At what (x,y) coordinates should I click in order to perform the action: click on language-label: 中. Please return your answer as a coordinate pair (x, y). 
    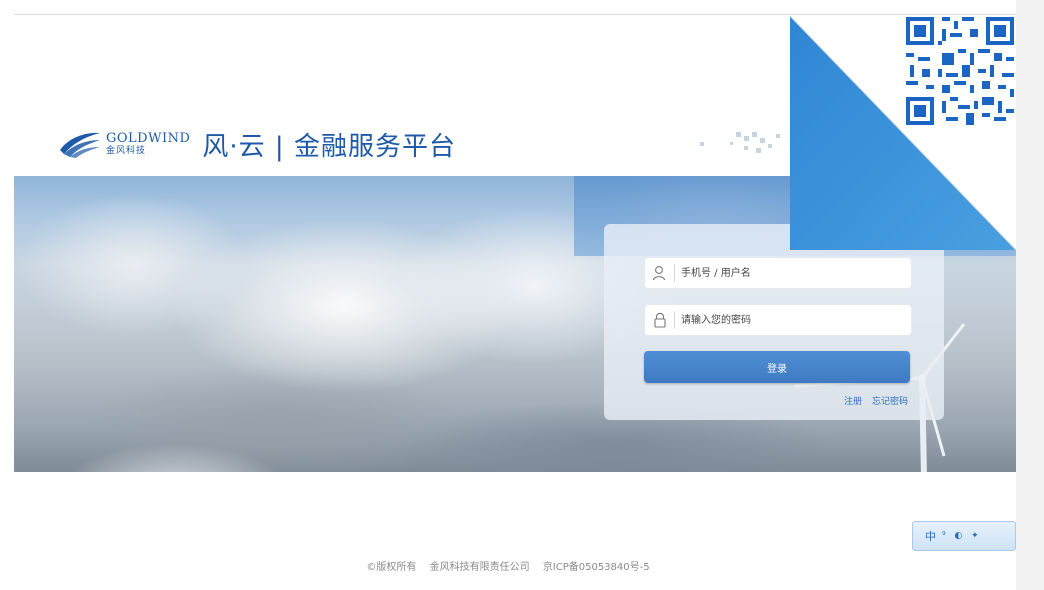
    Looking at the image, I should click on (930, 536).